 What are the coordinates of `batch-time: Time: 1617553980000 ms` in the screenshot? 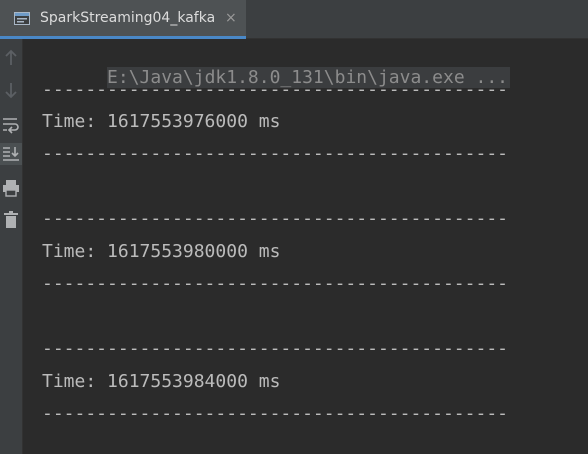 It's located at (161, 251).